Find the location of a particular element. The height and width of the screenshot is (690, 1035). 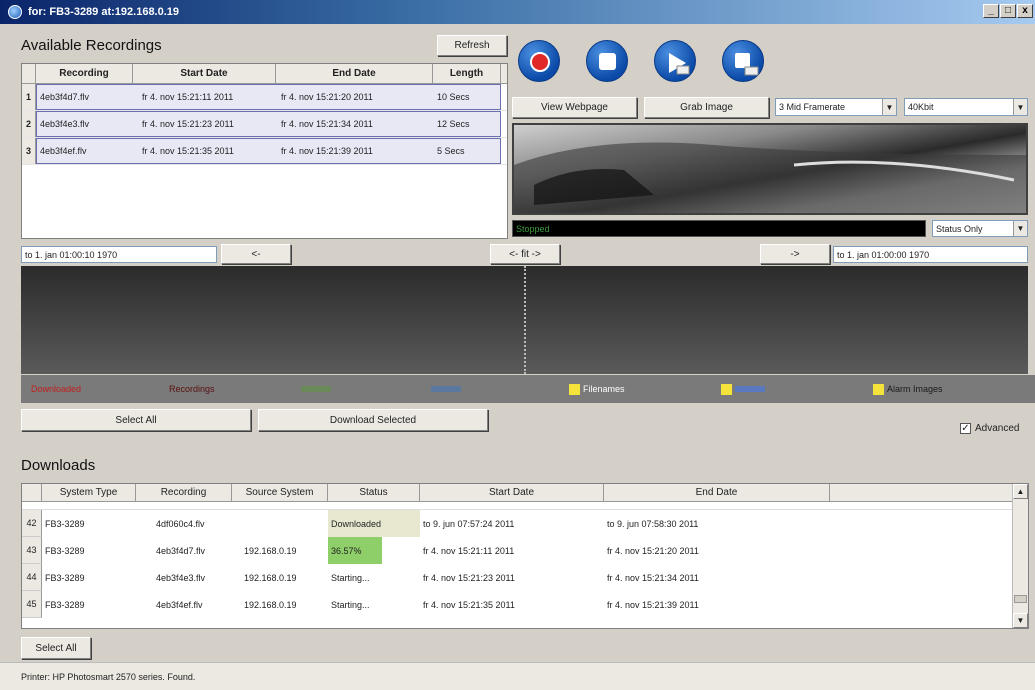

camera-image is located at coordinates (770, 177).